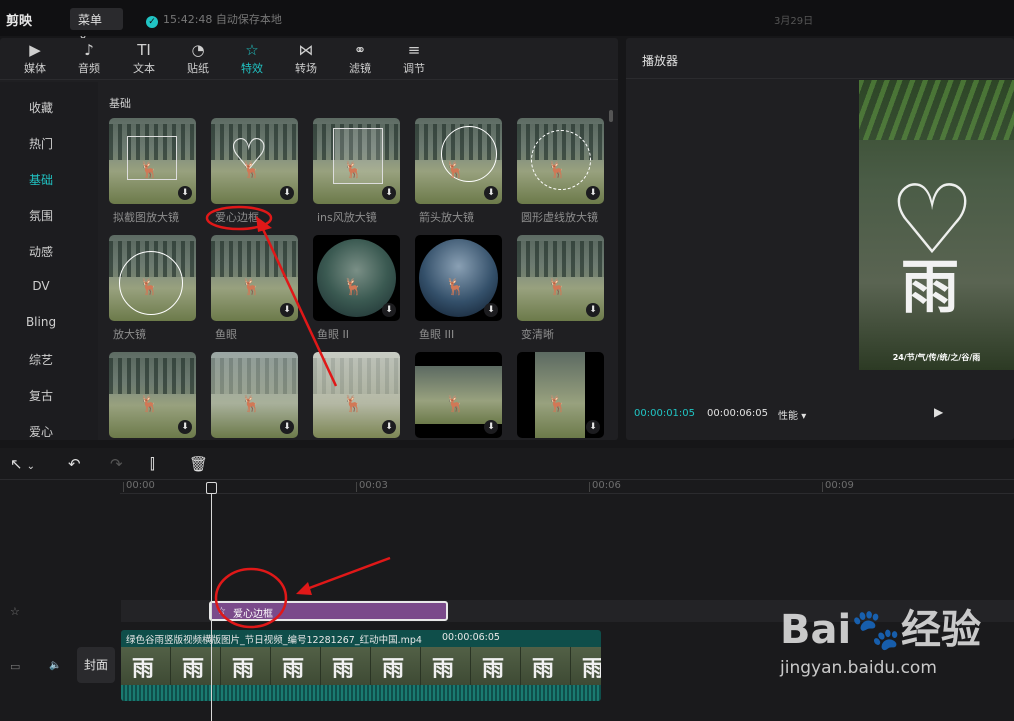 The height and width of the screenshot is (721, 1014). Describe the element at coordinates (360, 60) in the screenshot. I see `tab-filter: ⚭ 滤镜` at that location.